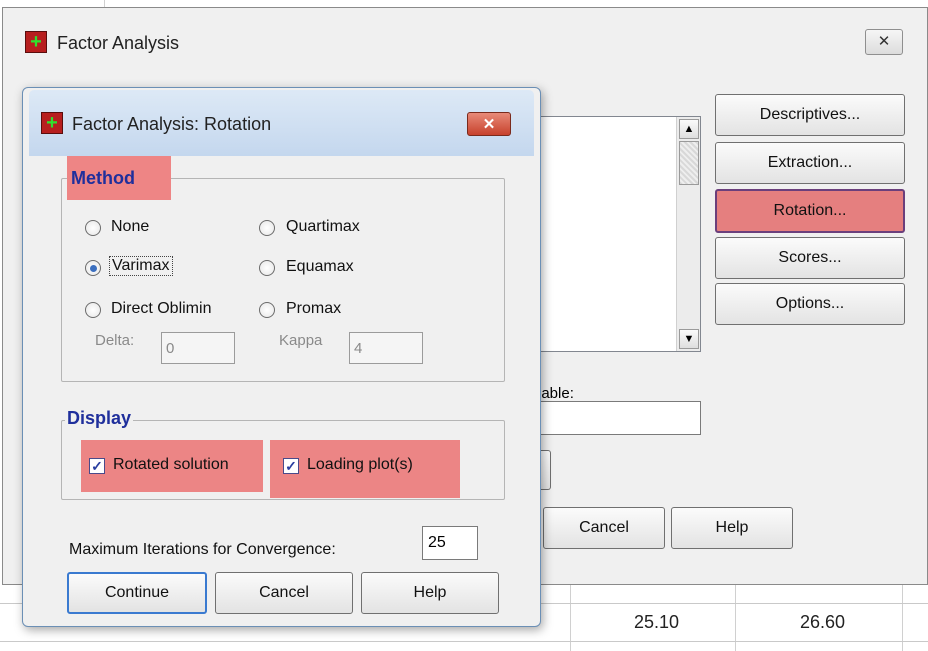 This screenshot has height=651, width=928. Describe the element at coordinates (822, 622) in the screenshot. I see `sheet-cell: 26.60` at that location.